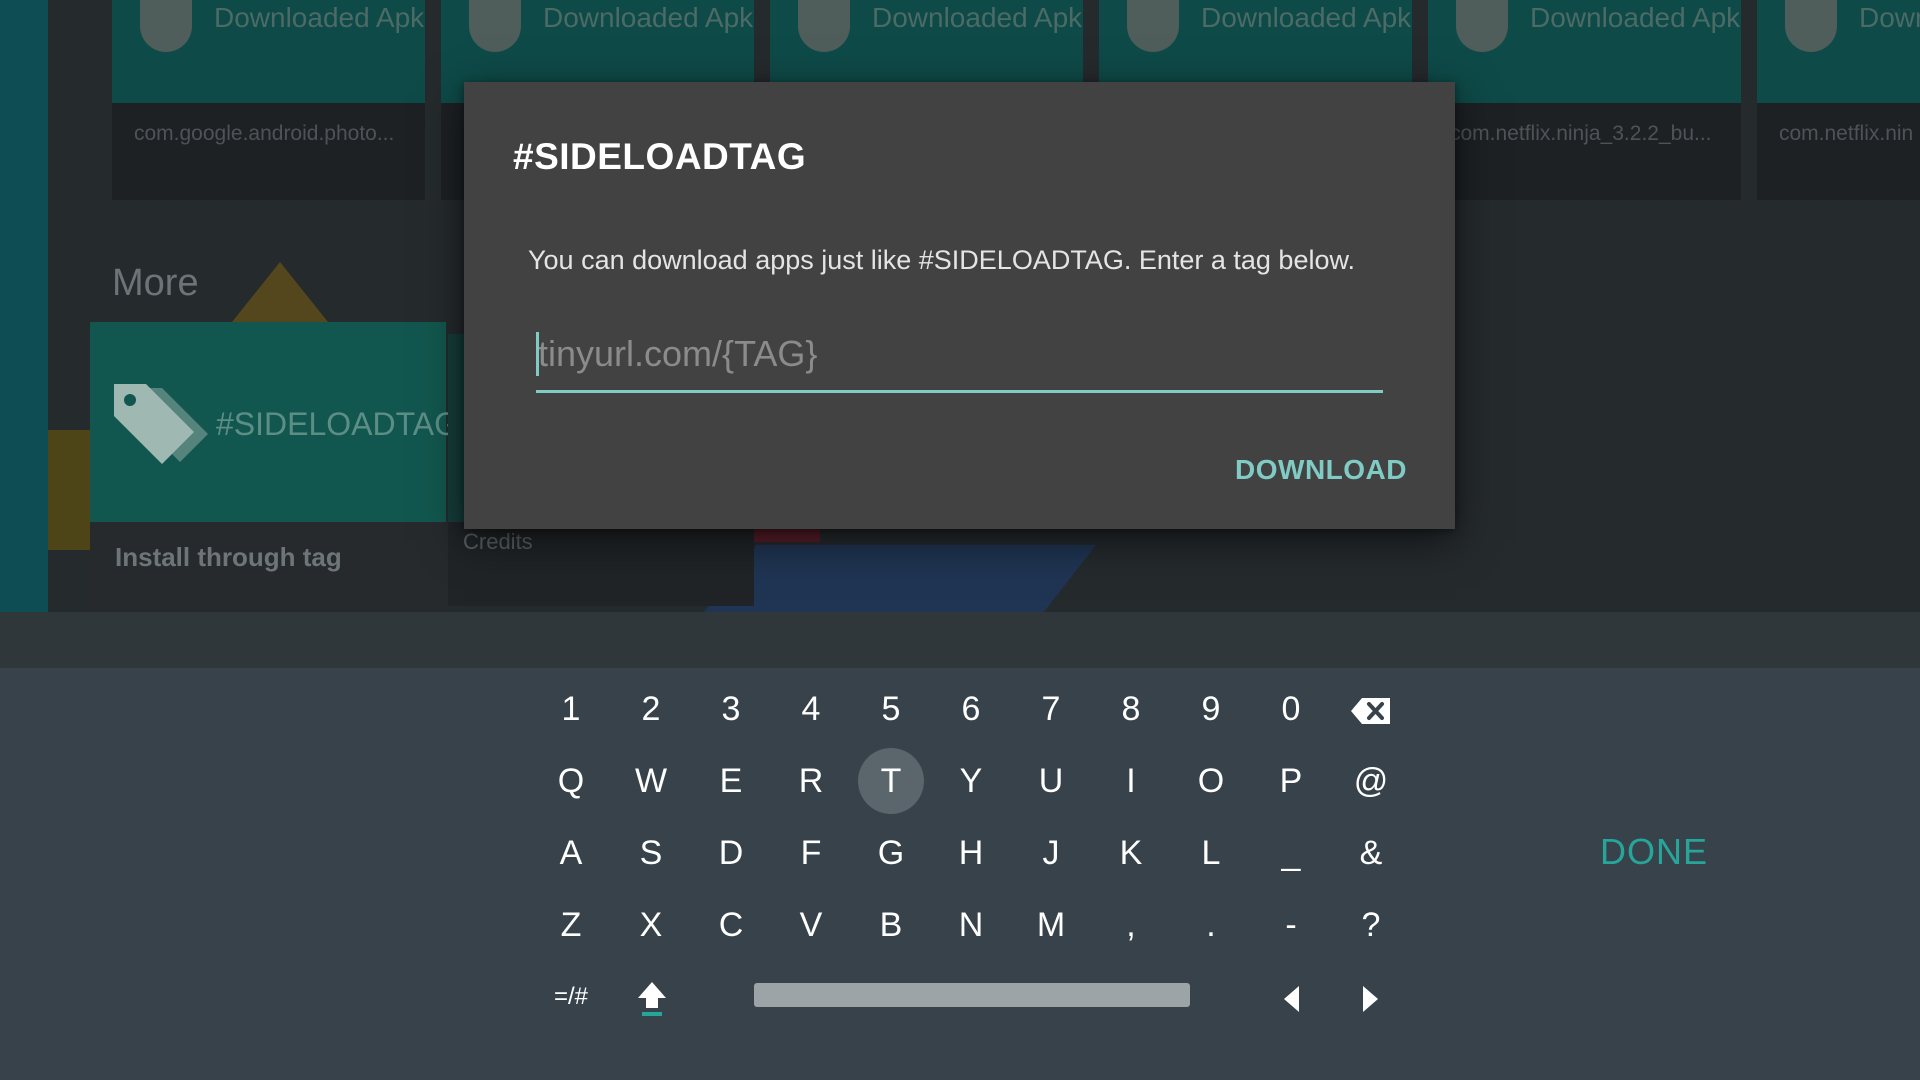 The image size is (1920, 1080). I want to click on key-U: U, so click(1051, 781).